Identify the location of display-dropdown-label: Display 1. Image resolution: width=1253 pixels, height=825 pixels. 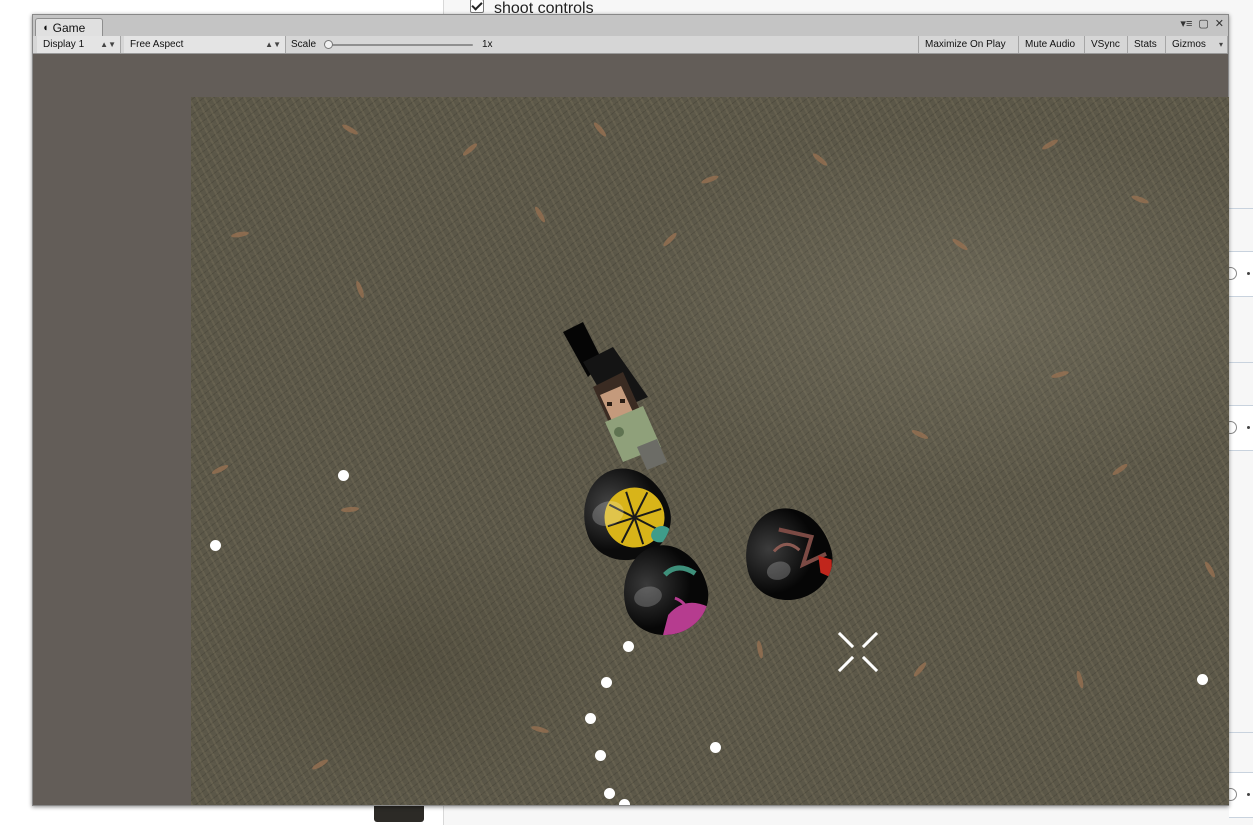
(64, 44).